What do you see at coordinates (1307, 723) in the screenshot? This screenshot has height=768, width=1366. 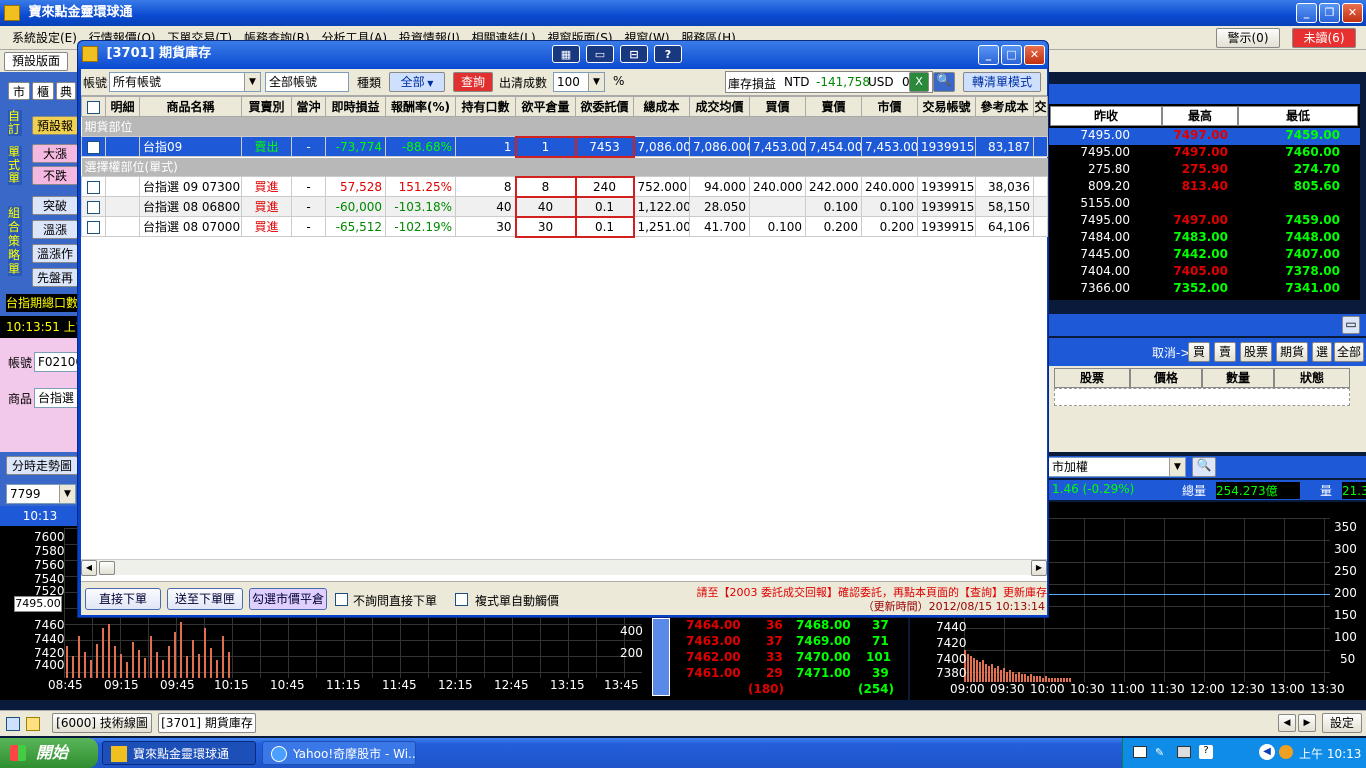 I see `next-tab-icon: ▶` at bounding box center [1307, 723].